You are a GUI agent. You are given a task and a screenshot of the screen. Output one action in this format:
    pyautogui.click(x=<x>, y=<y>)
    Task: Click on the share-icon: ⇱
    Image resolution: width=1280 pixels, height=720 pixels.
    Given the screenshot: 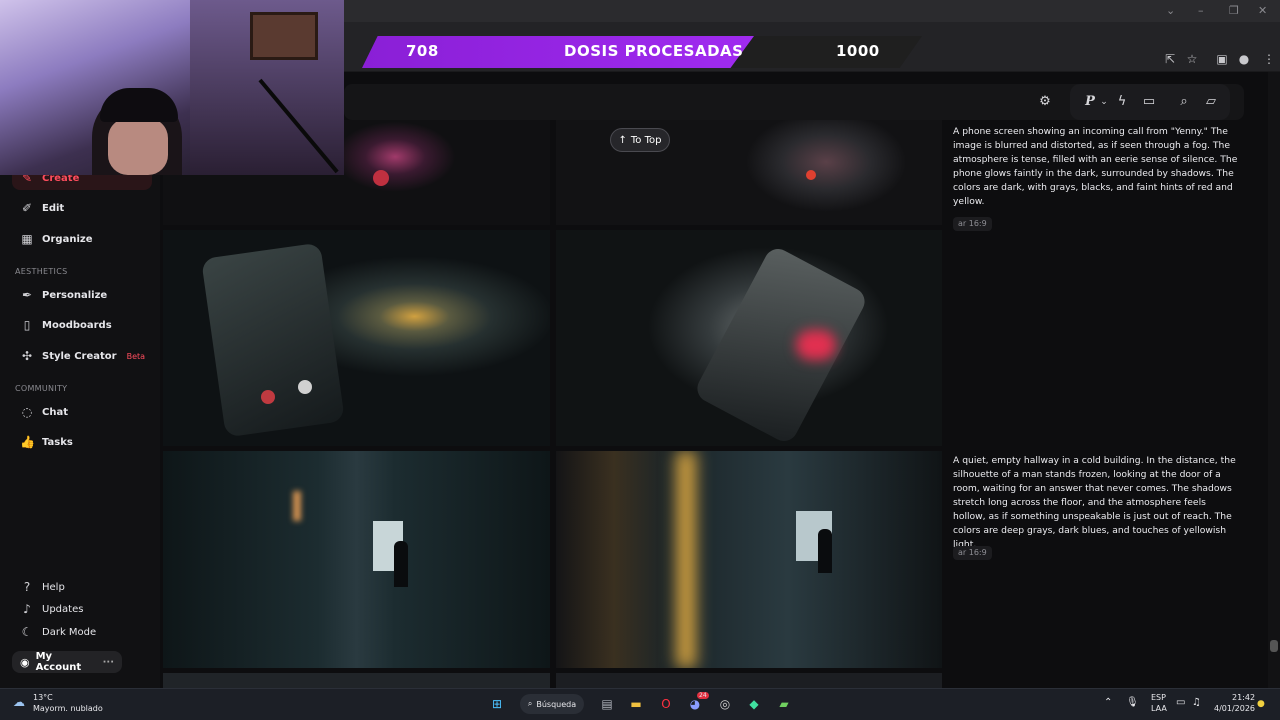 What is the action you would take?
    pyautogui.click(x=1170, y=59)
    